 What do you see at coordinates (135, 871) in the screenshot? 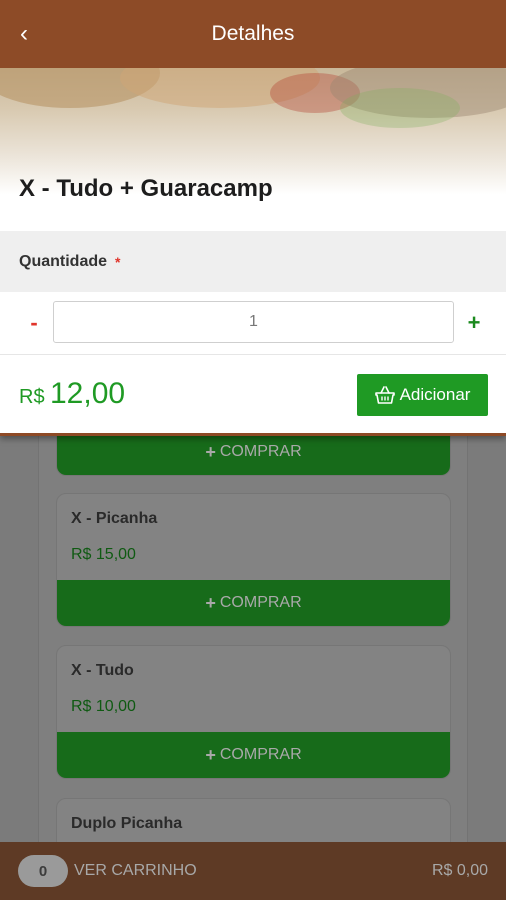
I see `view-cart-label: VER CARRINHO` at bounding box center [135, 871].